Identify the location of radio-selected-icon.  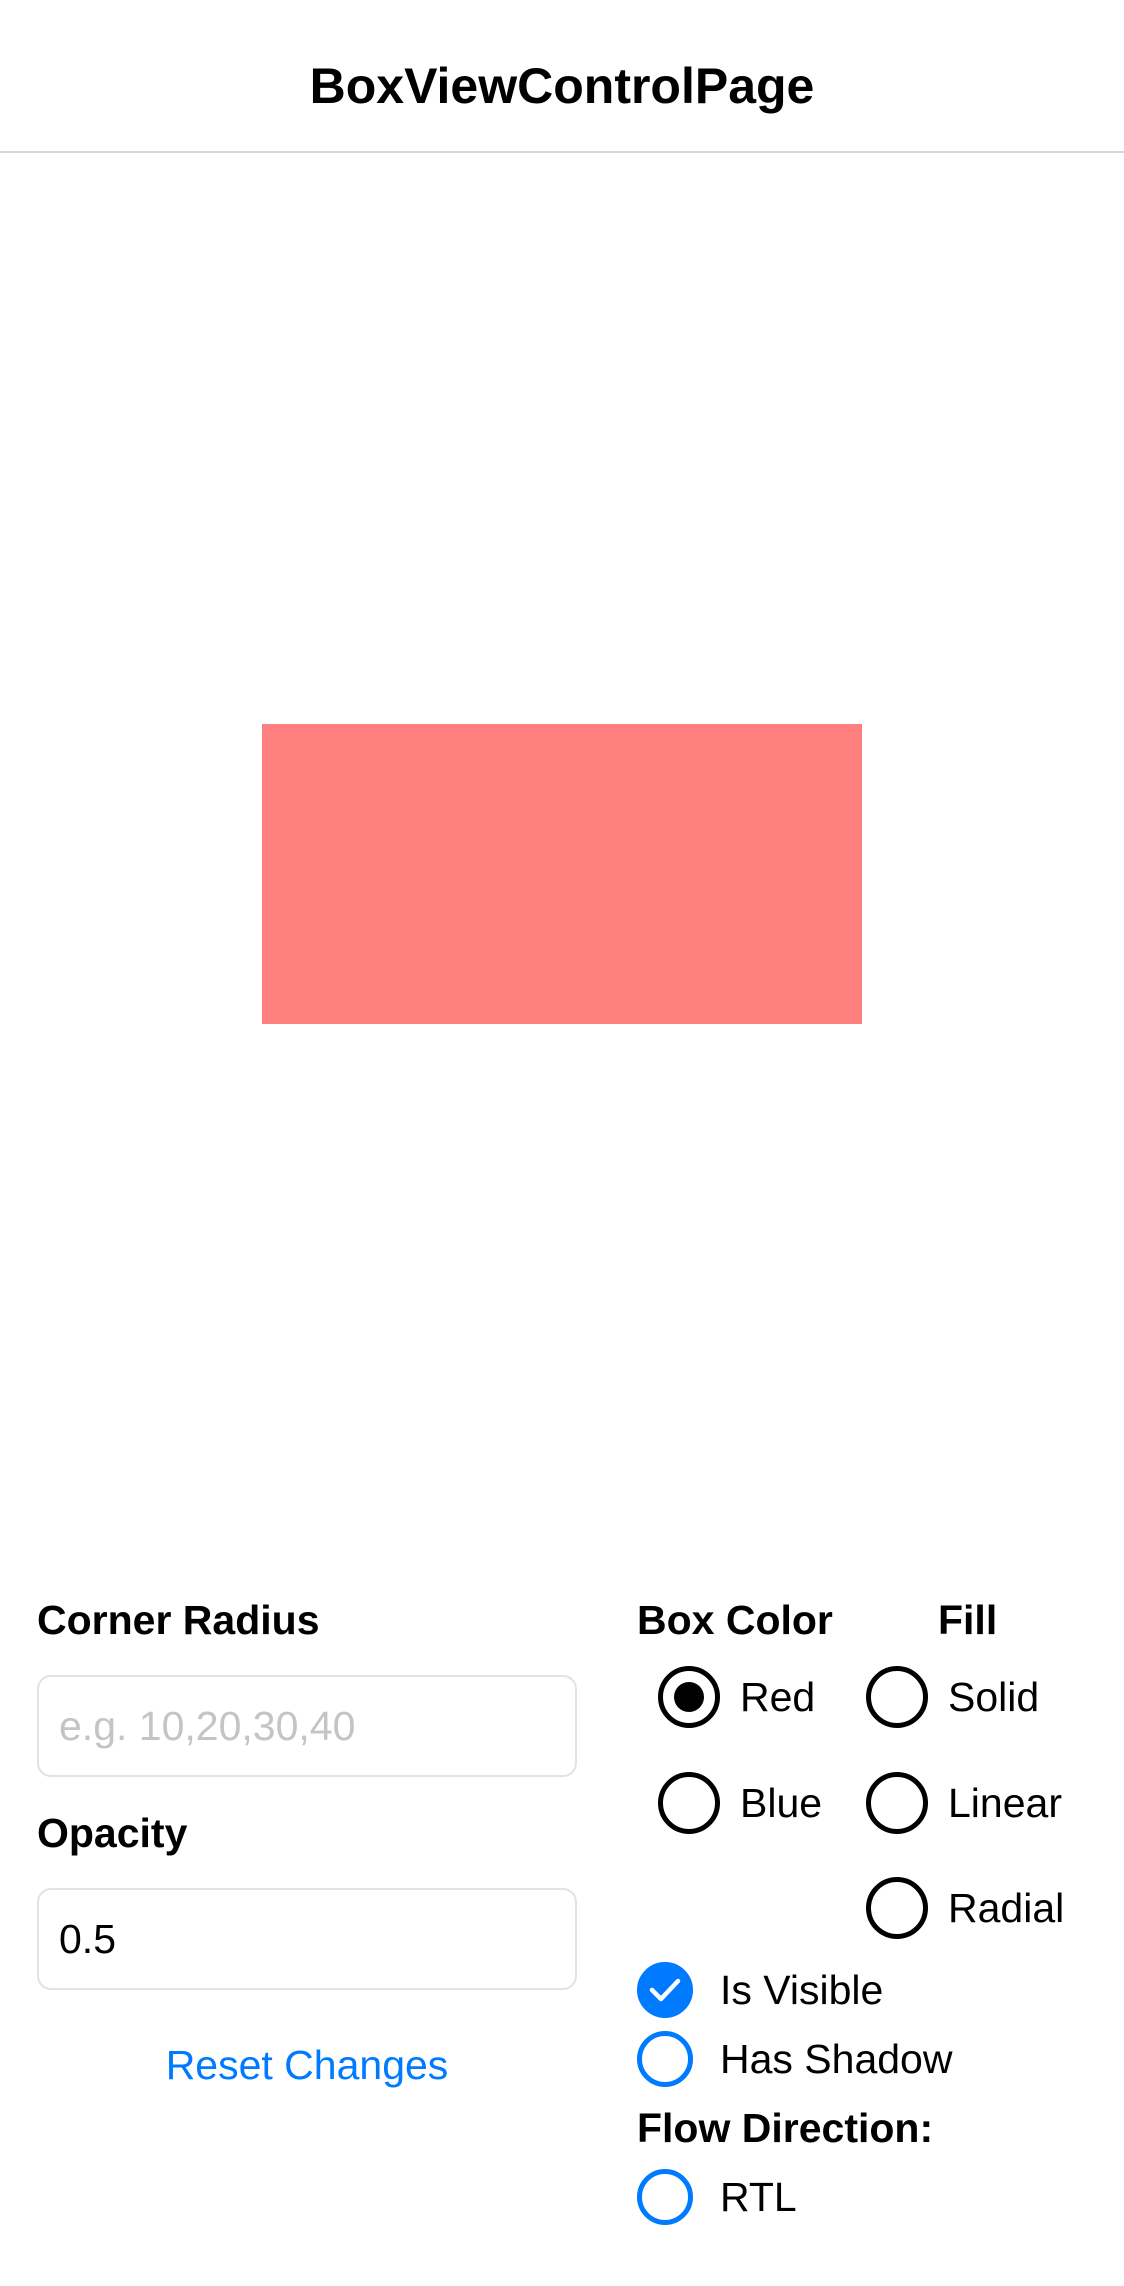
(689, 1697).